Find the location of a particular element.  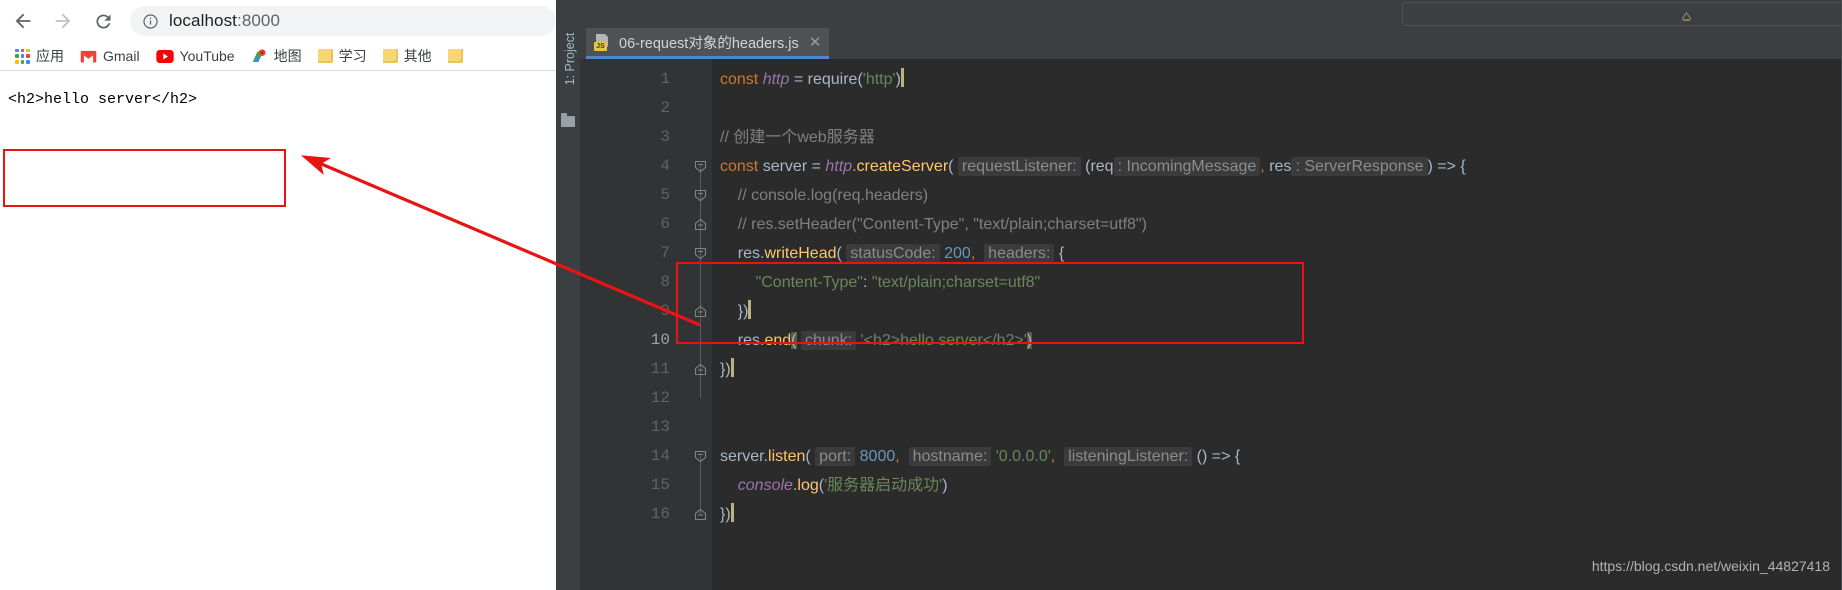

youtube-icon is located at coordinates (164, 56).